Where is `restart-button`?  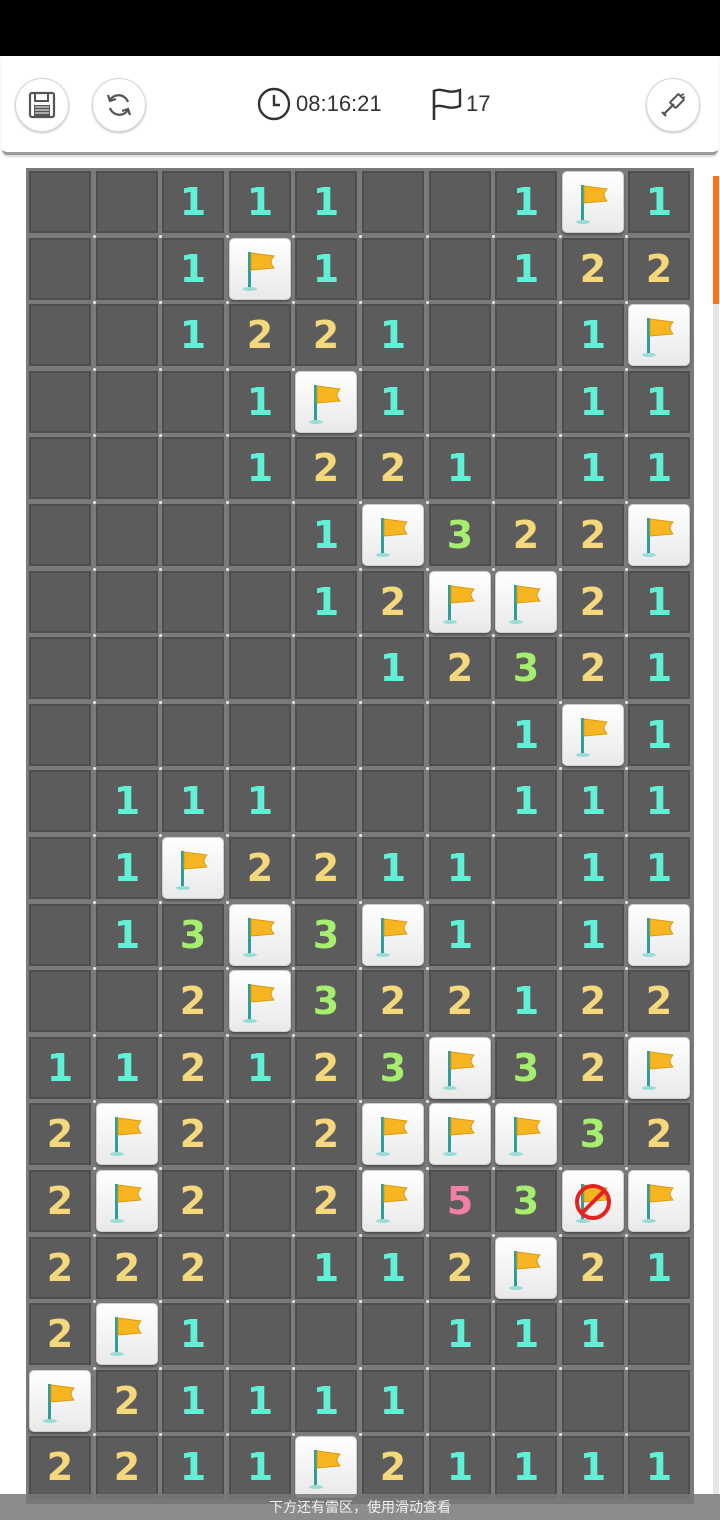
restart-button is located at coordinates (119, 105).